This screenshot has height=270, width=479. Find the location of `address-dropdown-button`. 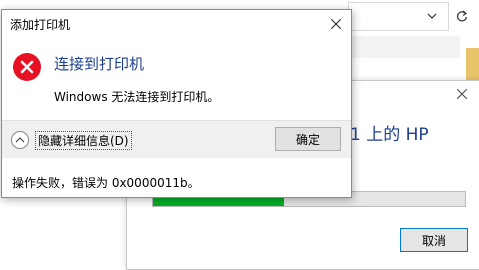

address-dropdown-button is located at coordinates (432, 16).